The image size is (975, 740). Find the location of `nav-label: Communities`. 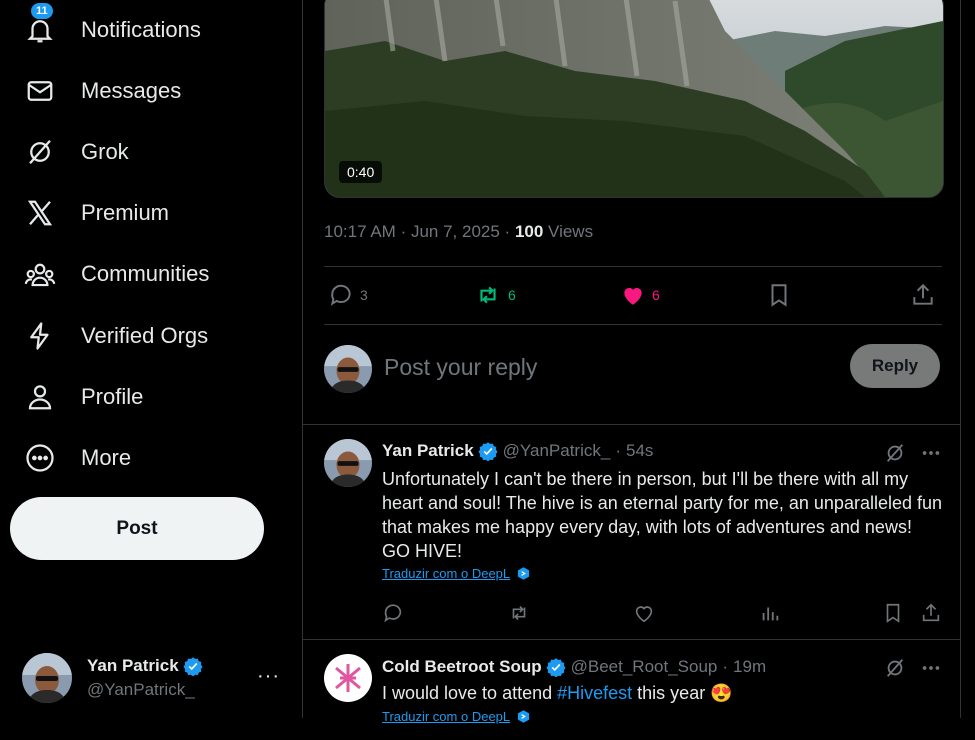

nav-label: Communities is located at coordinates (145, 273).